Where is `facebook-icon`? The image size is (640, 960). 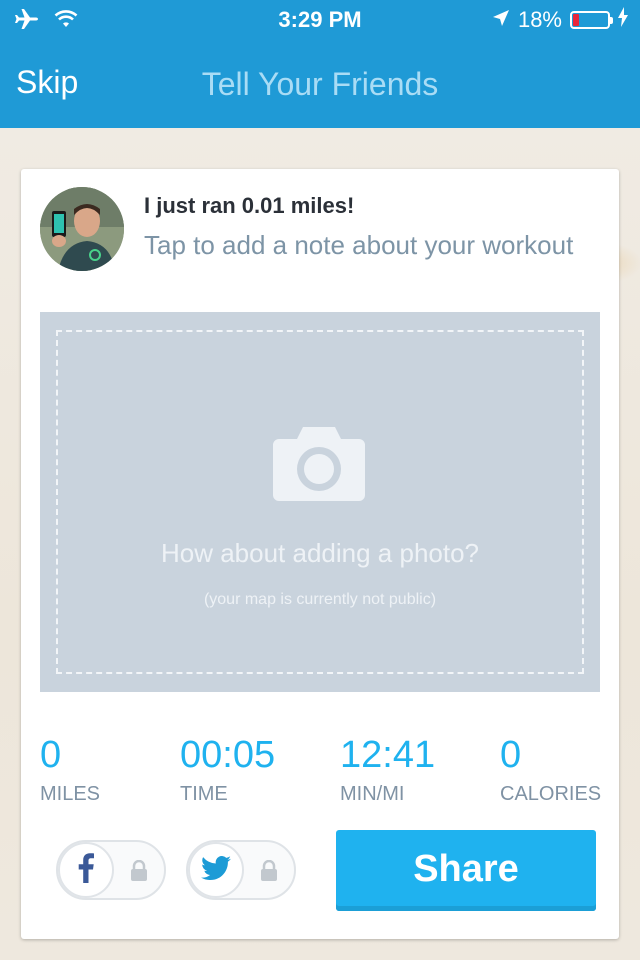 facebook-icon is located at coordinates (86, 870).